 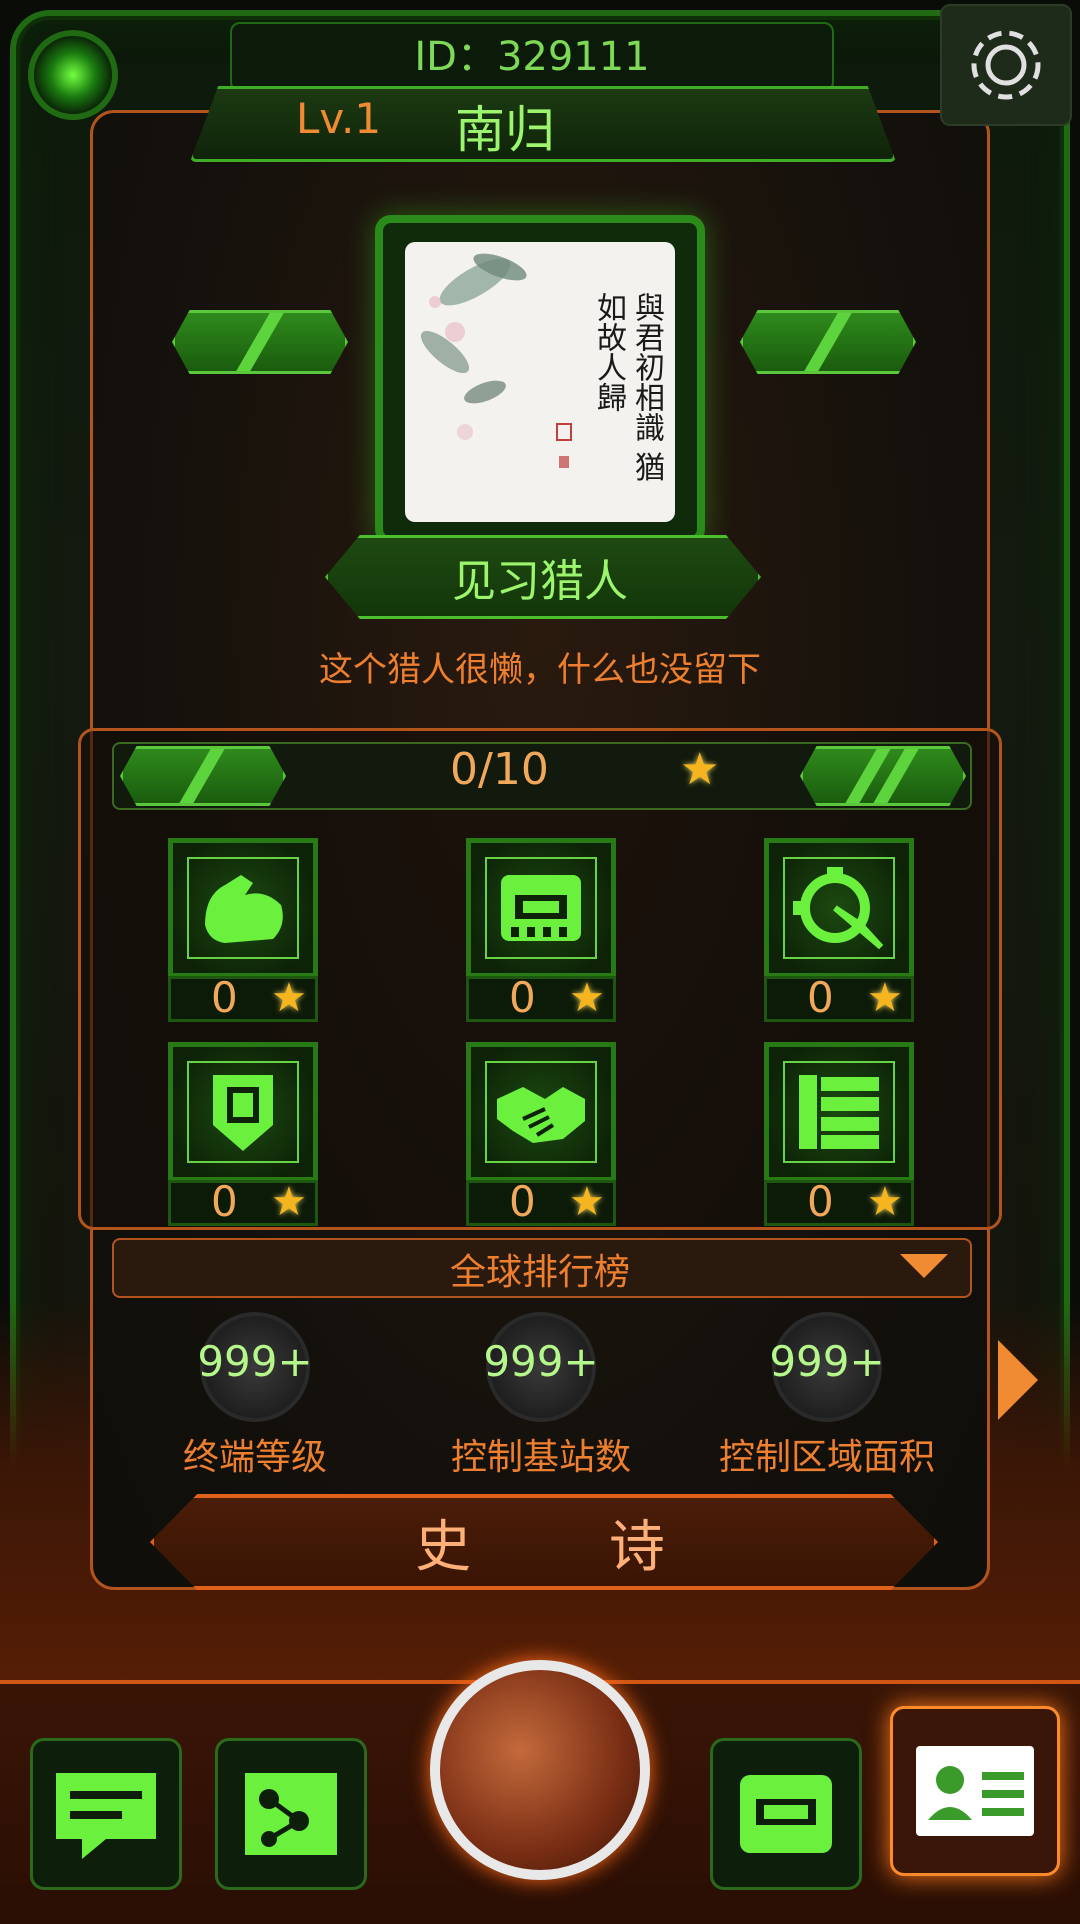 I want to click on network-icon, so click(x=839, y=1112).